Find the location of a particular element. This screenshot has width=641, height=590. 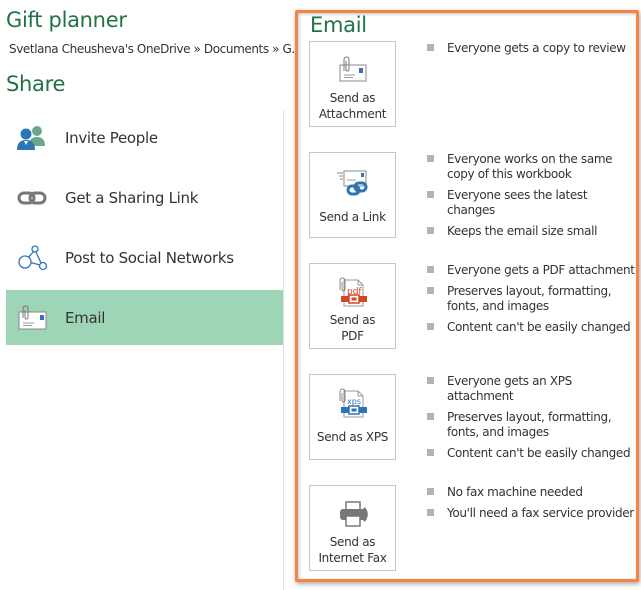

bullet-item: Everyone gets a copy to review is located at coordinates (532, 48).